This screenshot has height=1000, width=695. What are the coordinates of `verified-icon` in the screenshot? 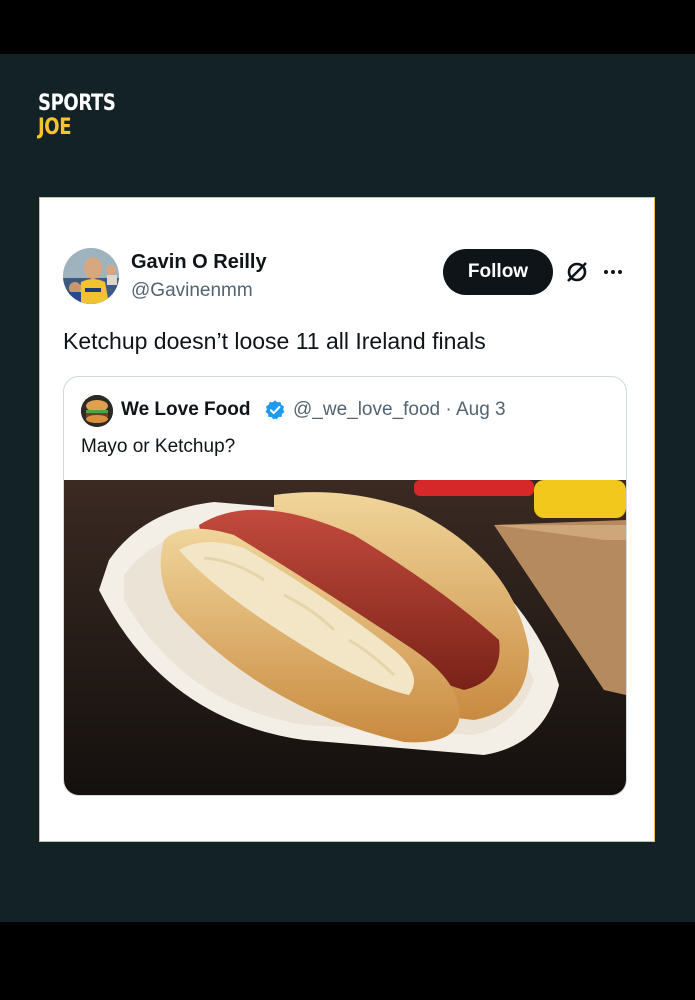 It's located at (275, 410).